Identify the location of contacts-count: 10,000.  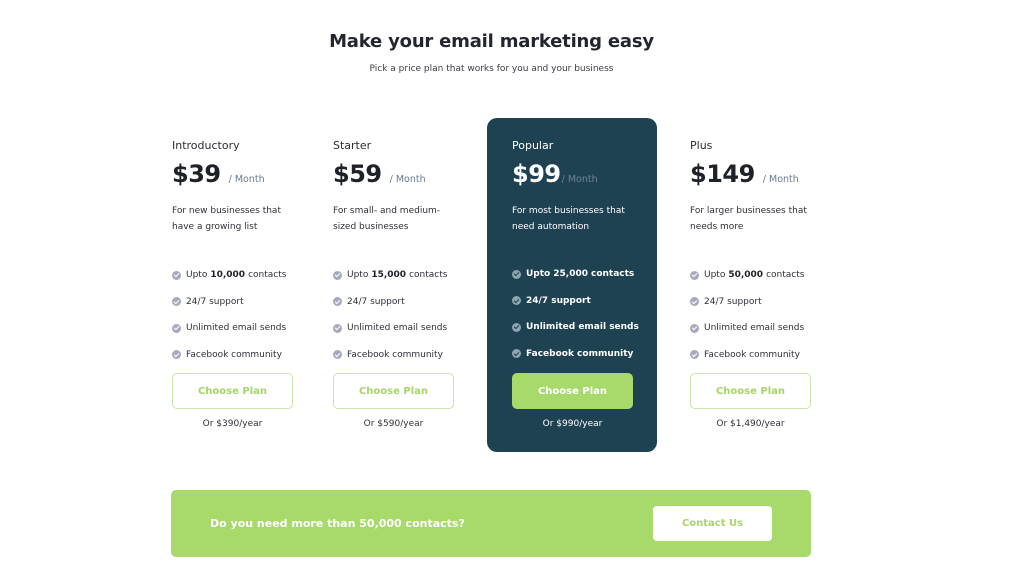
(228, 275).